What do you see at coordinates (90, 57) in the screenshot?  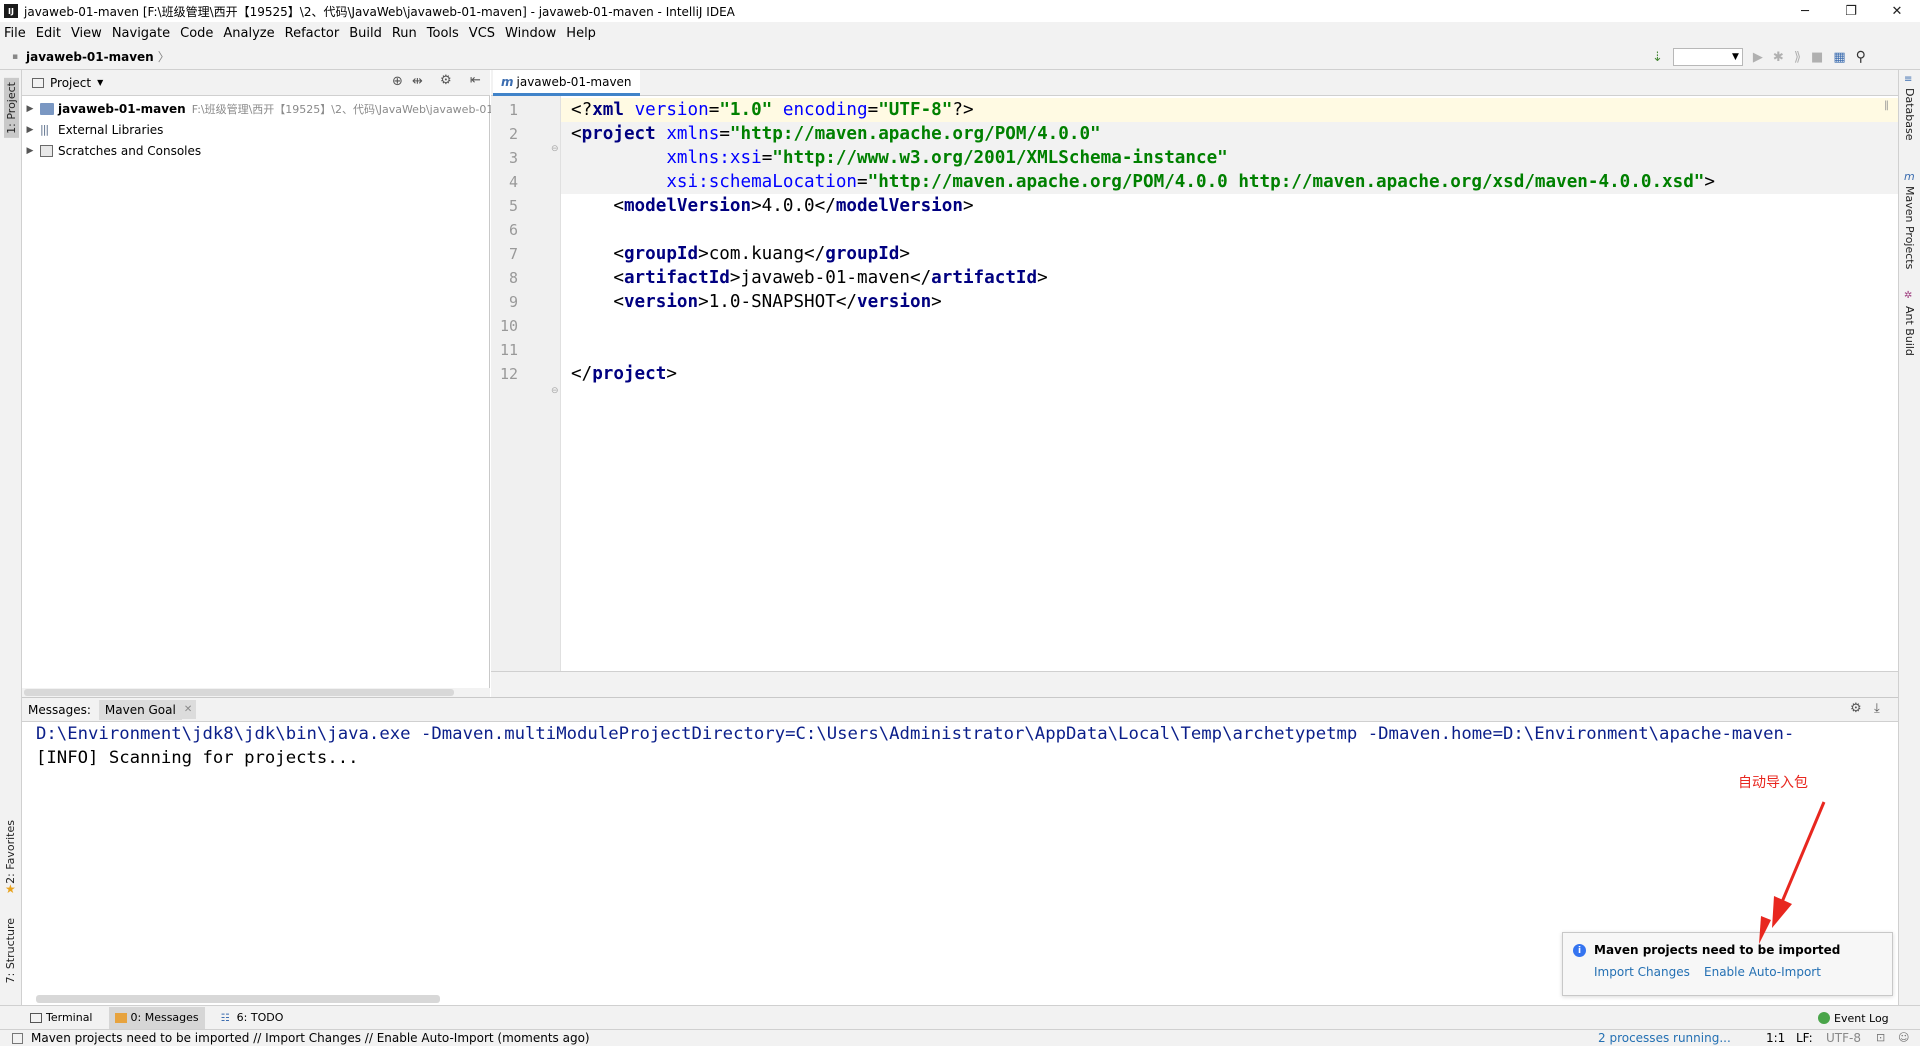 I see `breadcrumb-project: javaweb-01-maven` at bounding box center [90, 57].